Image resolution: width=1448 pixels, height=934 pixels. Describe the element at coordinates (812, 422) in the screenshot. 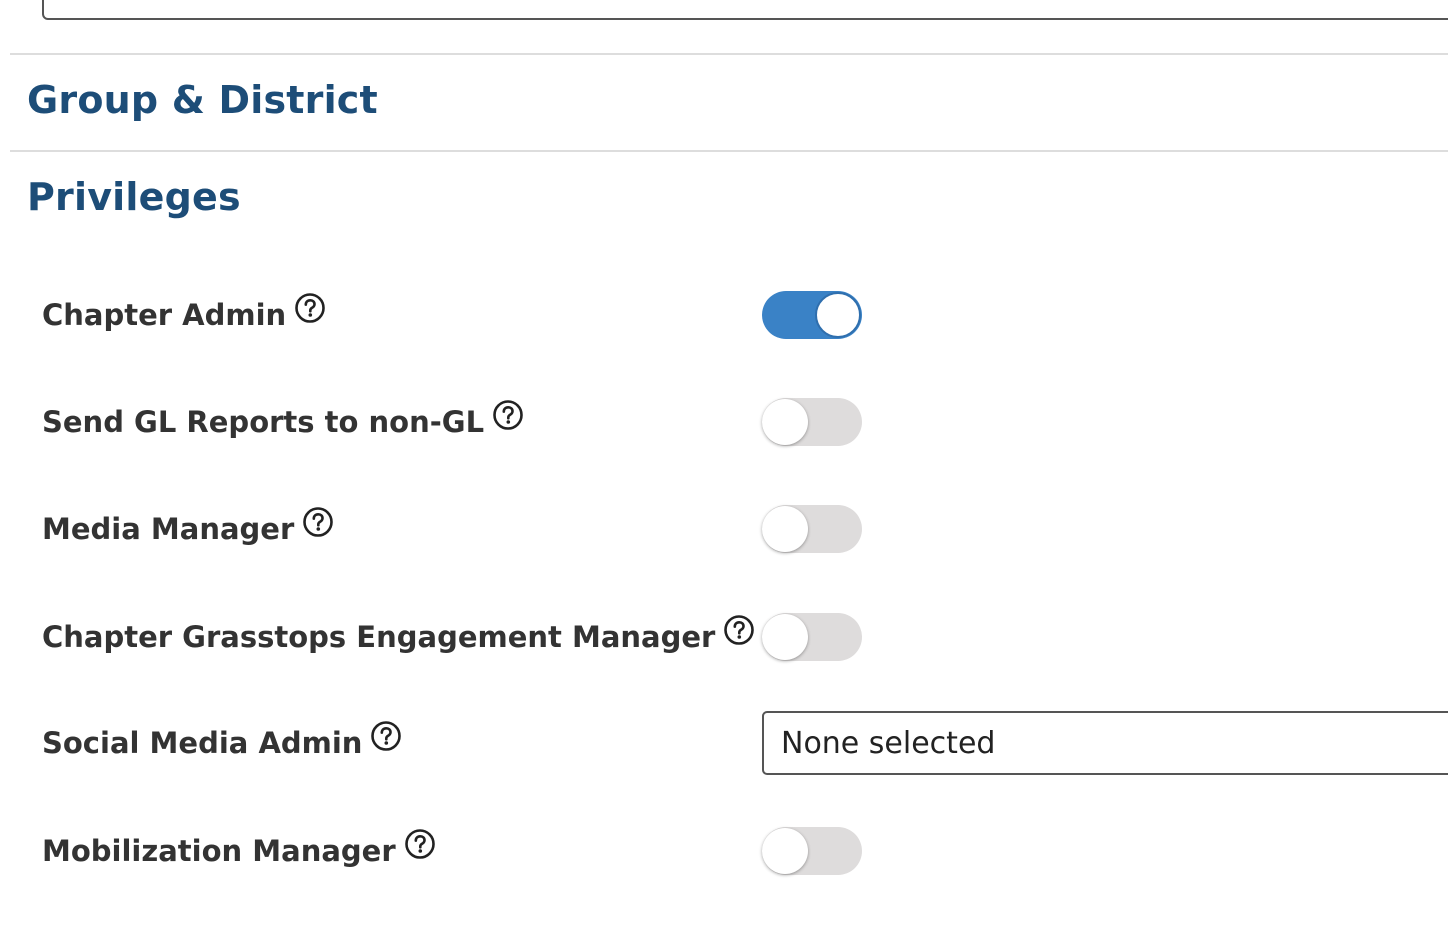

I see `send-gl-reports-toggle` at that location.